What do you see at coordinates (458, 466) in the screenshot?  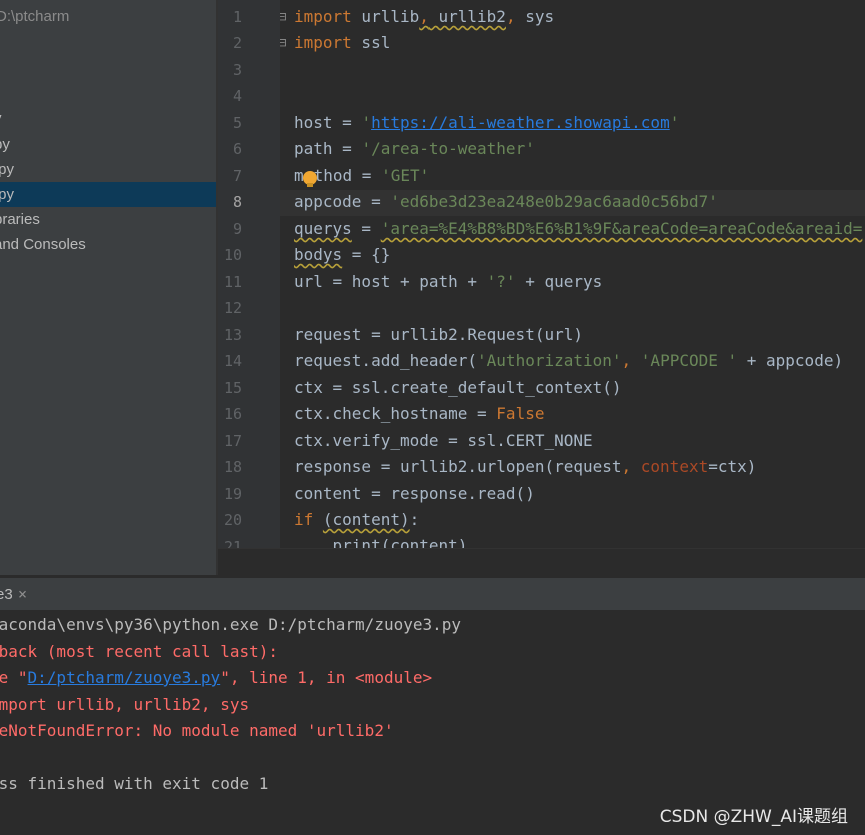 I see `code-token: response = urllib2.urlopen(request` at bounding box center [458, 466].